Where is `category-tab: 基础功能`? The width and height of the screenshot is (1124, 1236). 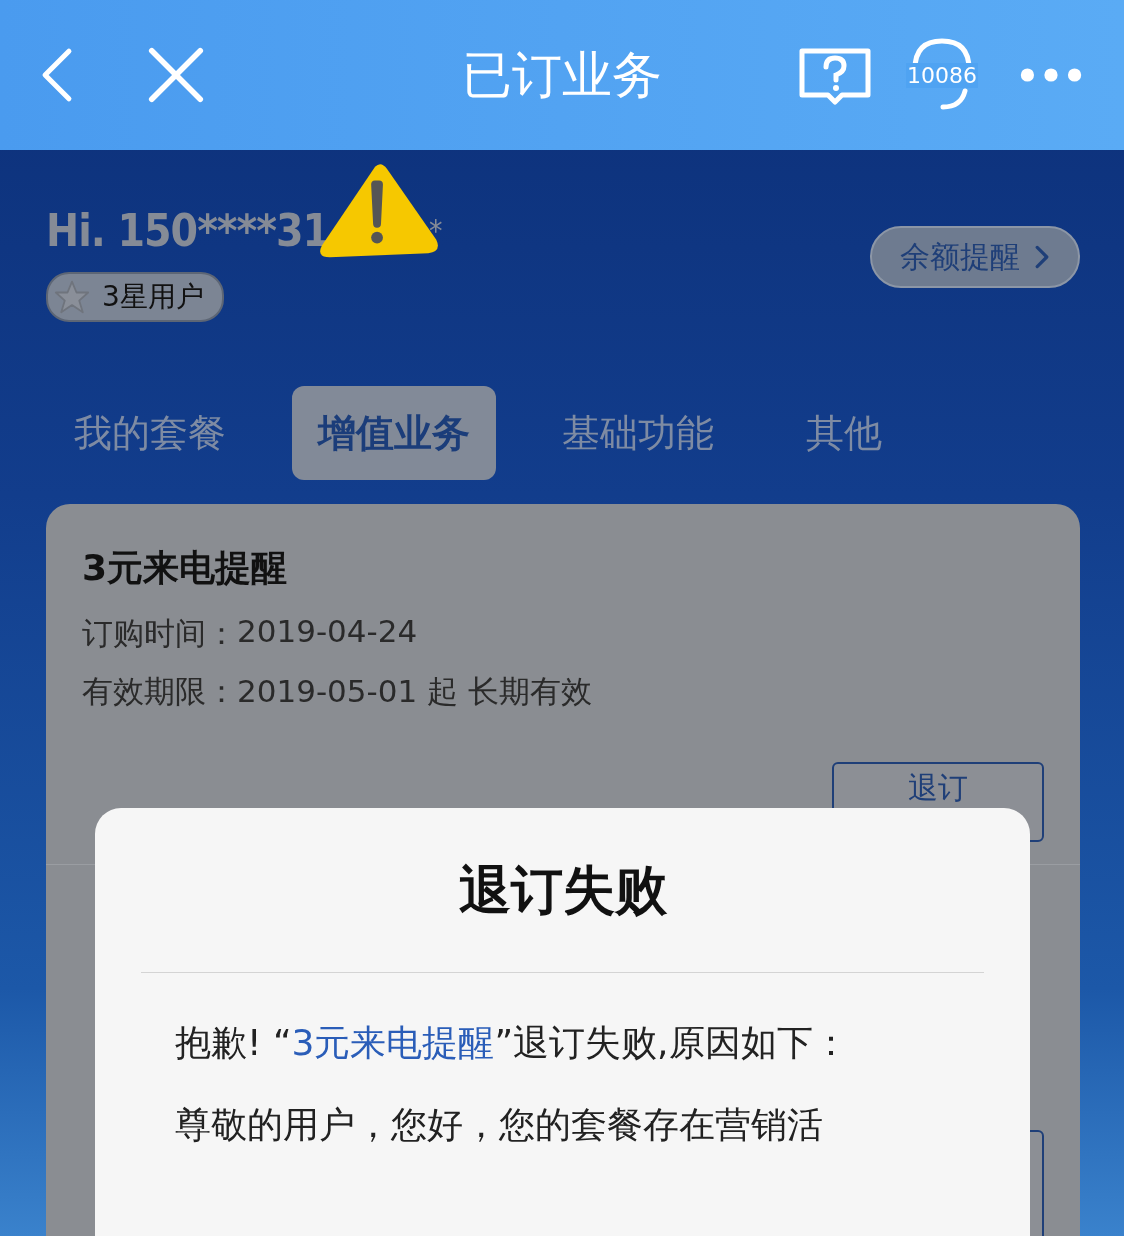 category-tab: 基础功能 is located at coordinates (638, 433).